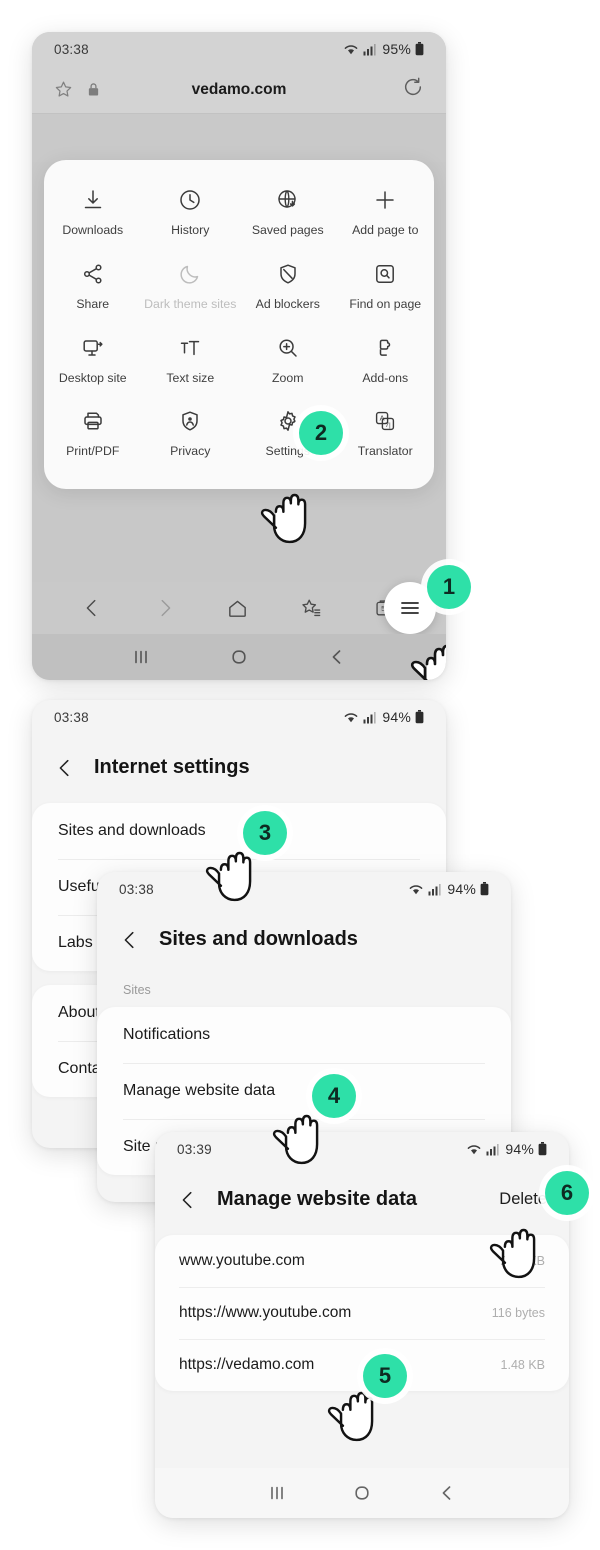 The width and height of the screenshot is (600, 1550). Describe the element at coordinates (385, 451) in the screenshot. I see `menu-item-label: Translator` at that location.